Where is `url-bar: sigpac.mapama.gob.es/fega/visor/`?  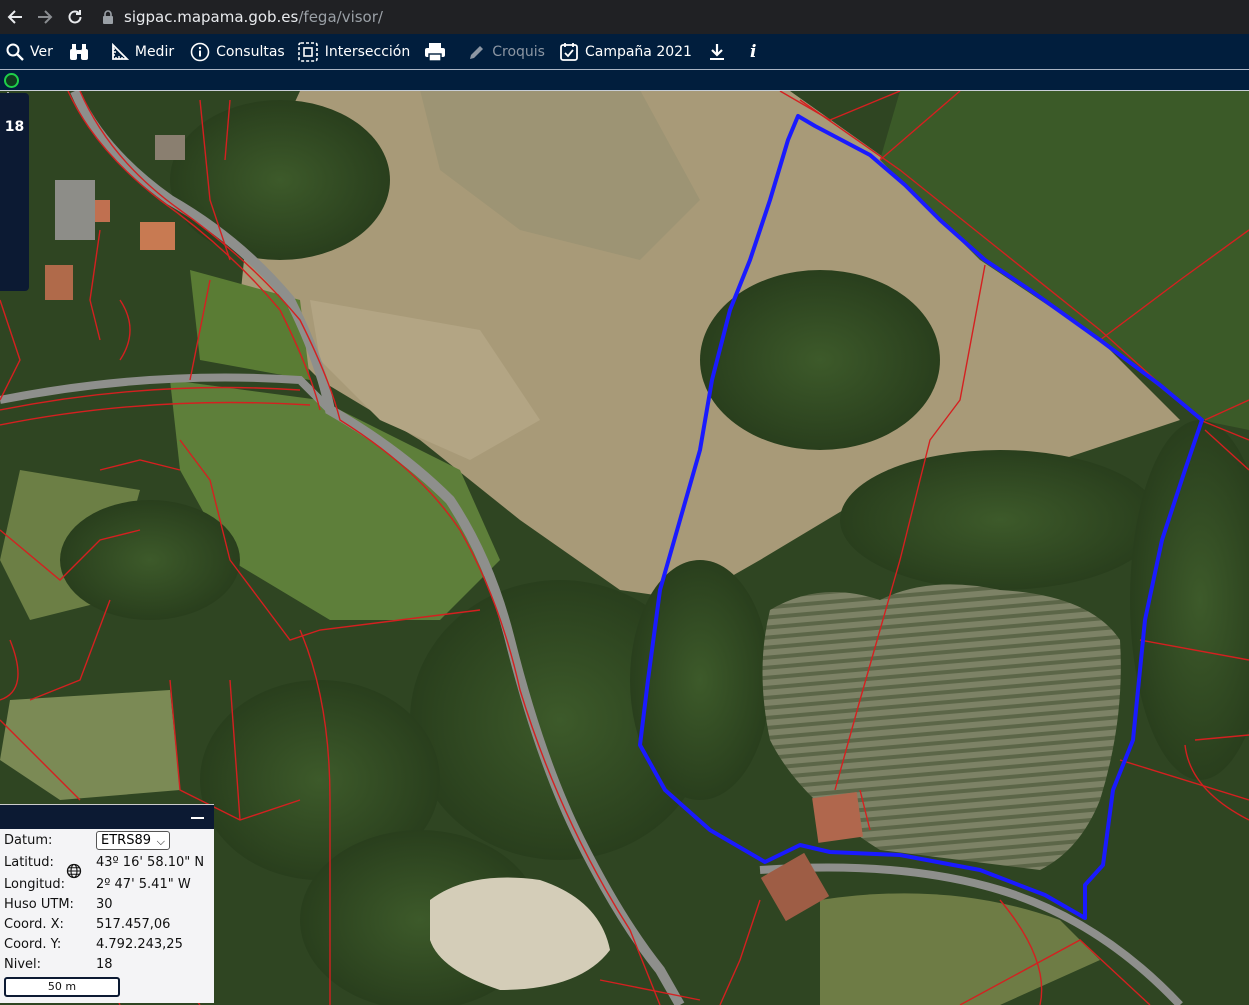
url-bar: sigpac.mapama.gob.es/fega/visor/ is located at coordinates (670, 17).